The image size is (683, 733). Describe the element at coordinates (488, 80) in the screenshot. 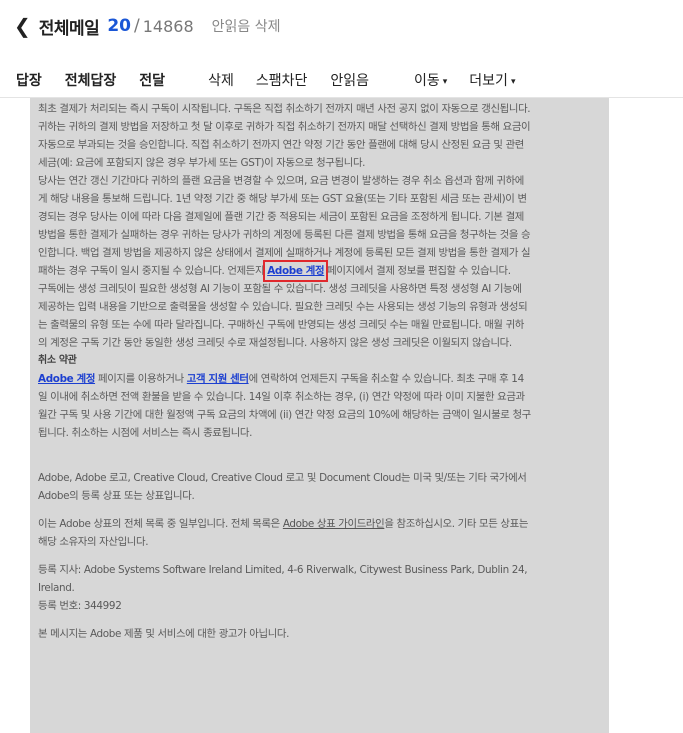

I see `more-label: 더보기` at that location.